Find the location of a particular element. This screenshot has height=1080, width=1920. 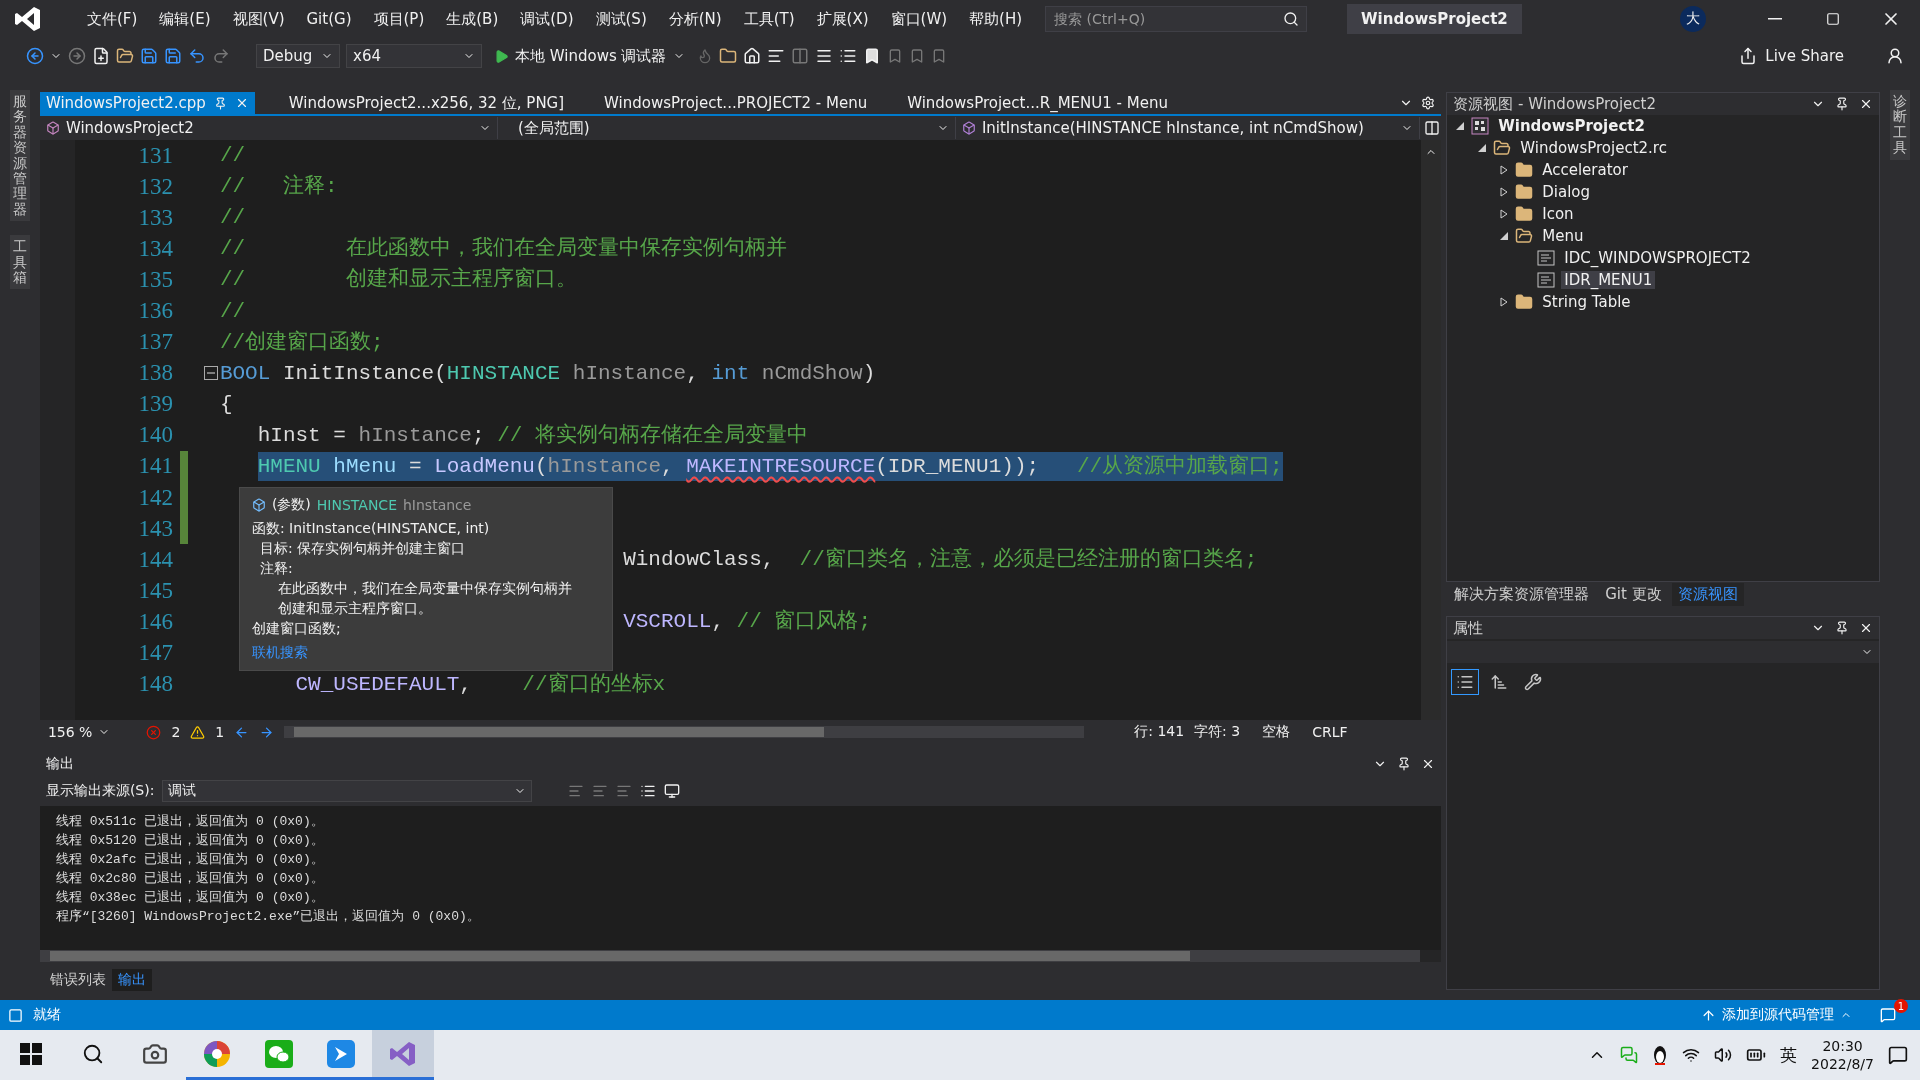

redo-icon is located at coordinates (221, 56).